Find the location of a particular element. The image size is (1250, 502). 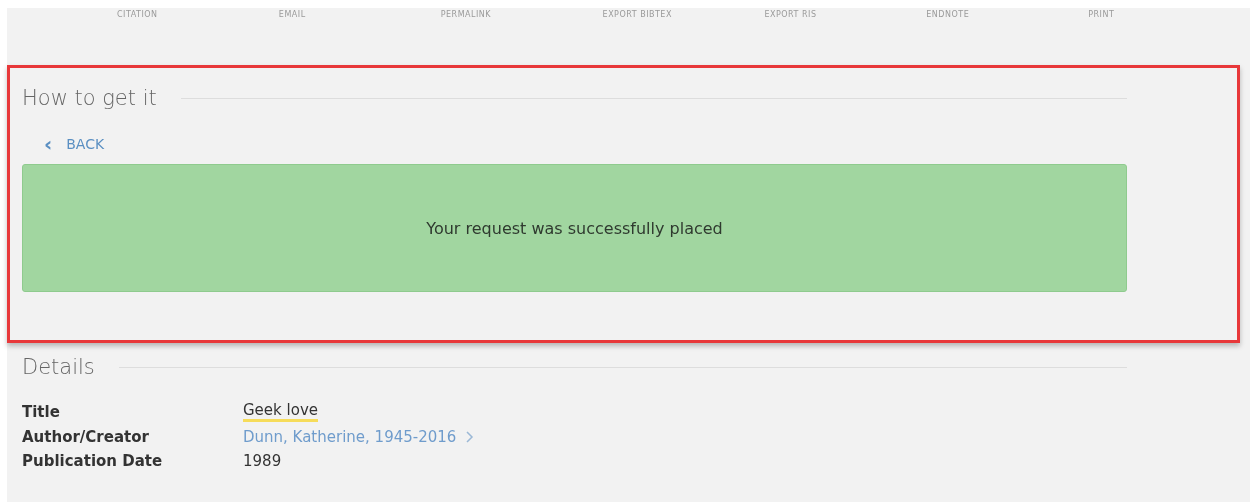

field-label: Publication Date is located at coordinates (93, 461).